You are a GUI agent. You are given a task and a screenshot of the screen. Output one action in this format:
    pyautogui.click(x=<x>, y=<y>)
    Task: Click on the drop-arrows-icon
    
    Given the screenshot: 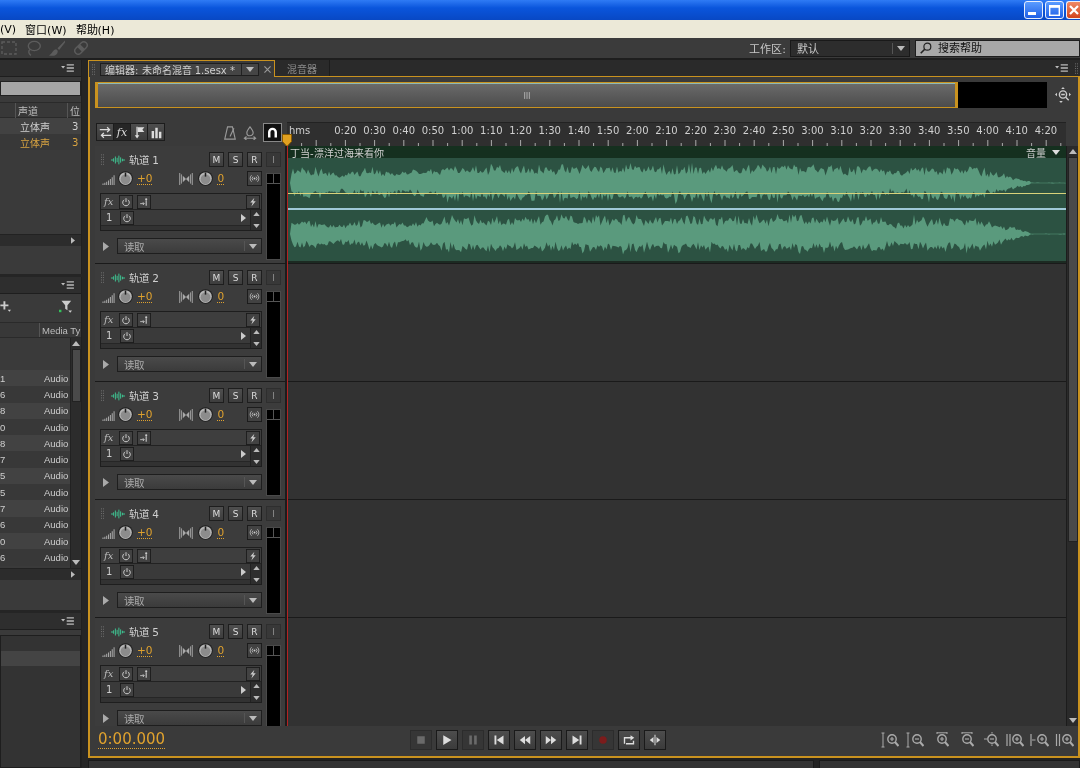 What is the action you would take?
    pyautogui.click(x=250, y=132)
    